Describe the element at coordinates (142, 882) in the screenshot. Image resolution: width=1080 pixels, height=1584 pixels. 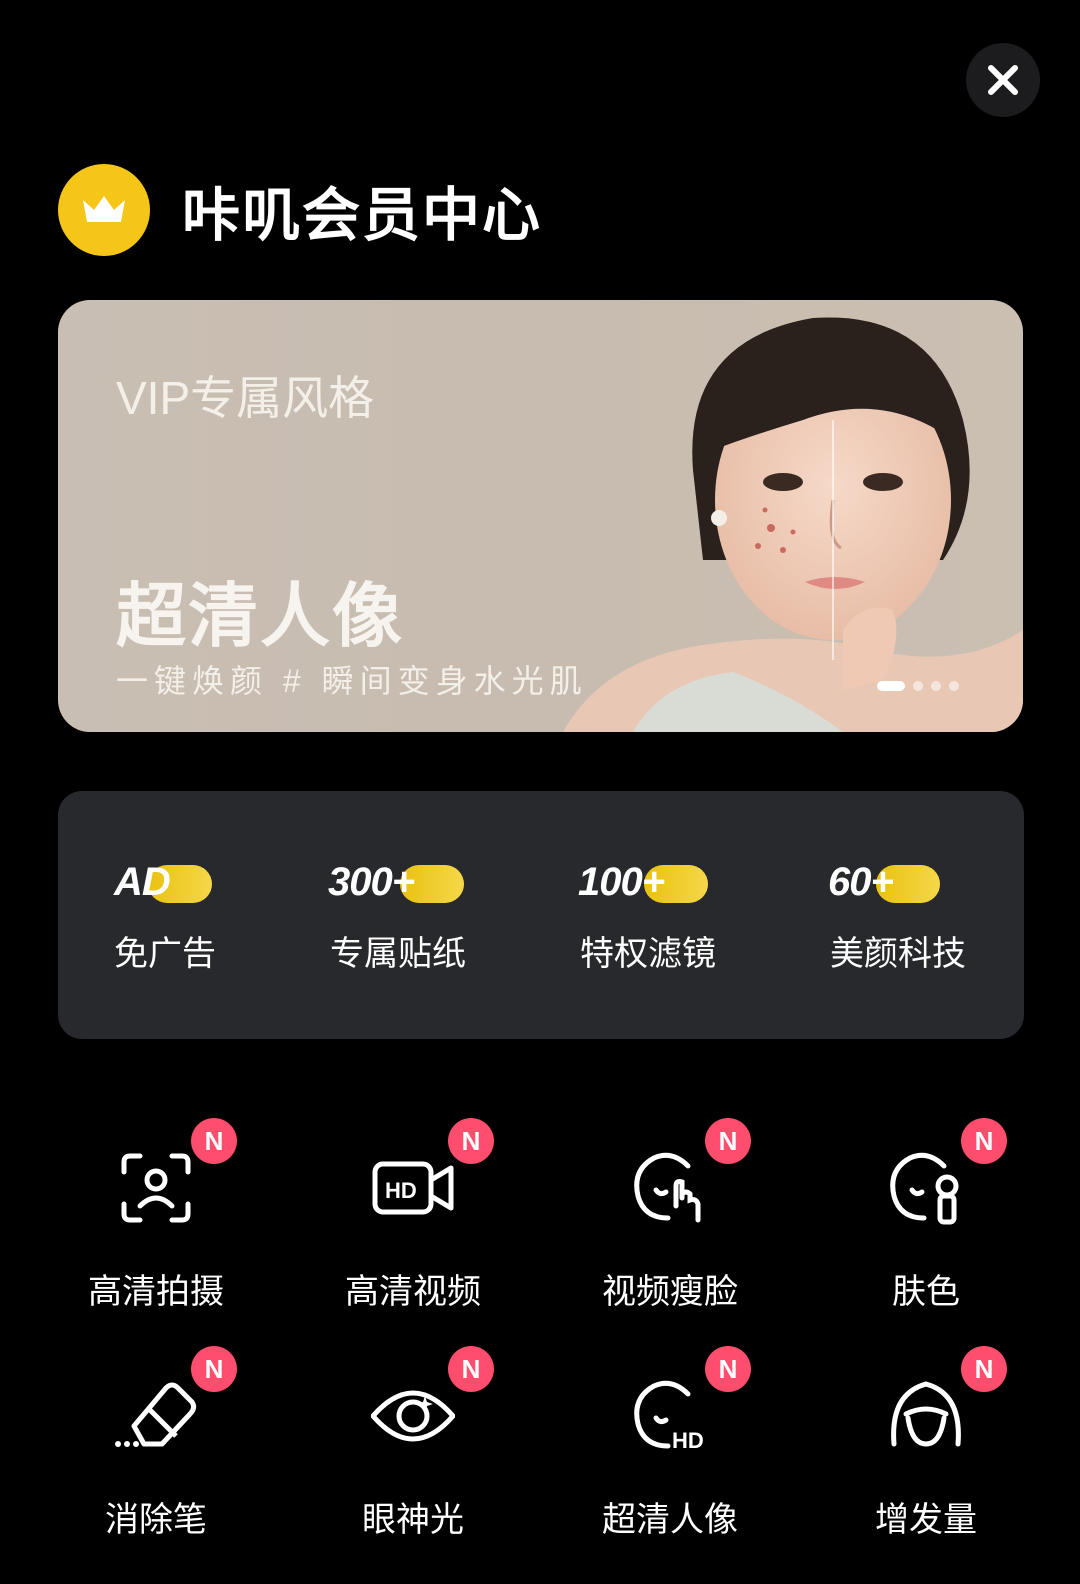
I see `perk-badge-text: AD` at that location.